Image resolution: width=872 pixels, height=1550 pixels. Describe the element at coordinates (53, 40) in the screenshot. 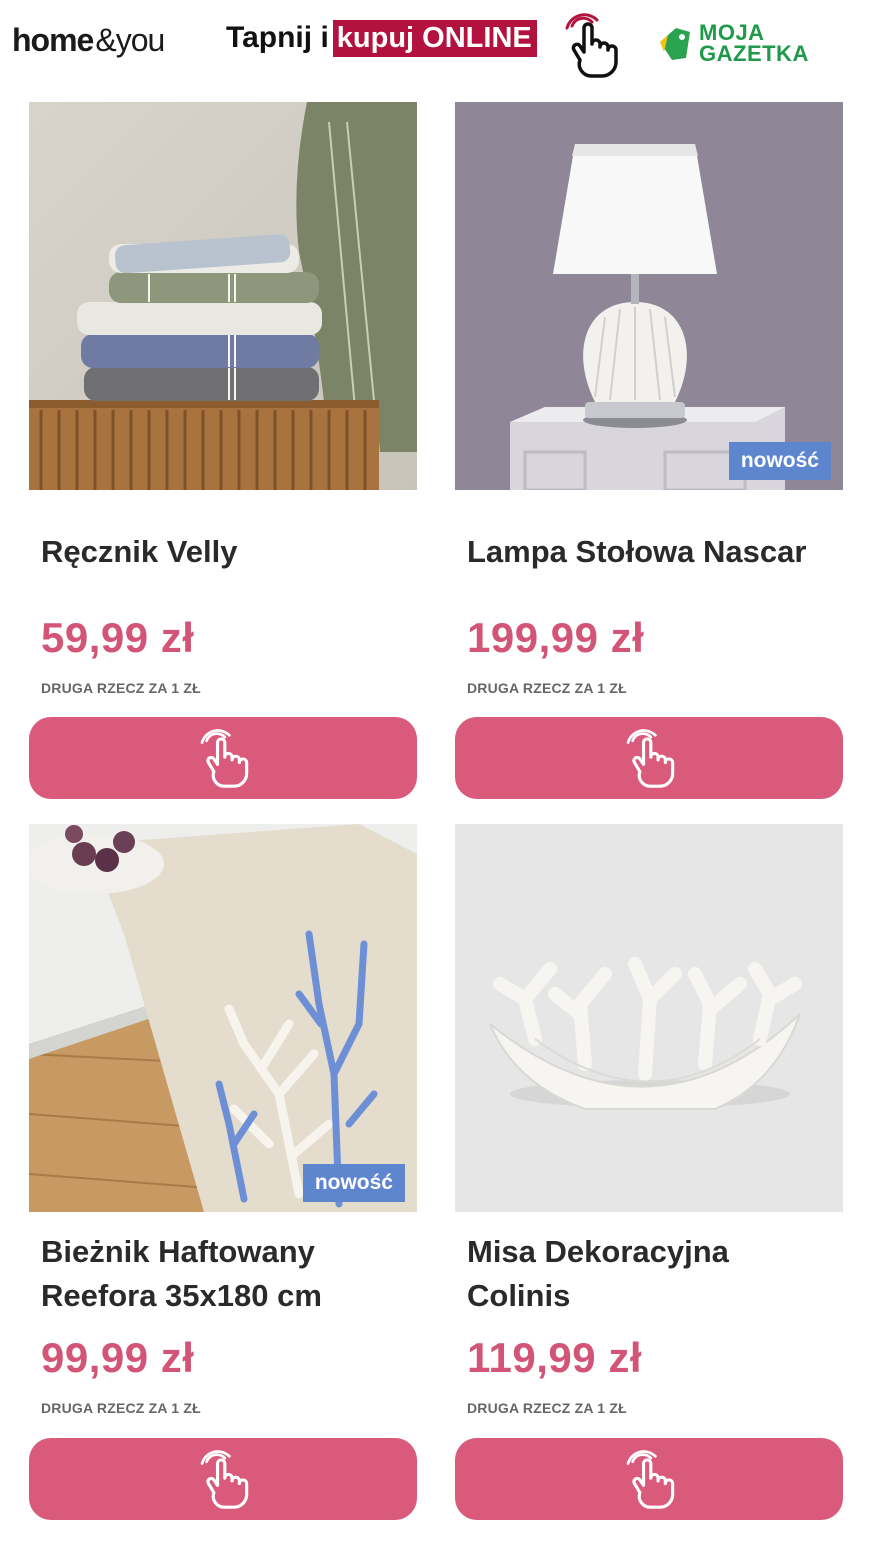

I see `brand-word-home: home` at that location.